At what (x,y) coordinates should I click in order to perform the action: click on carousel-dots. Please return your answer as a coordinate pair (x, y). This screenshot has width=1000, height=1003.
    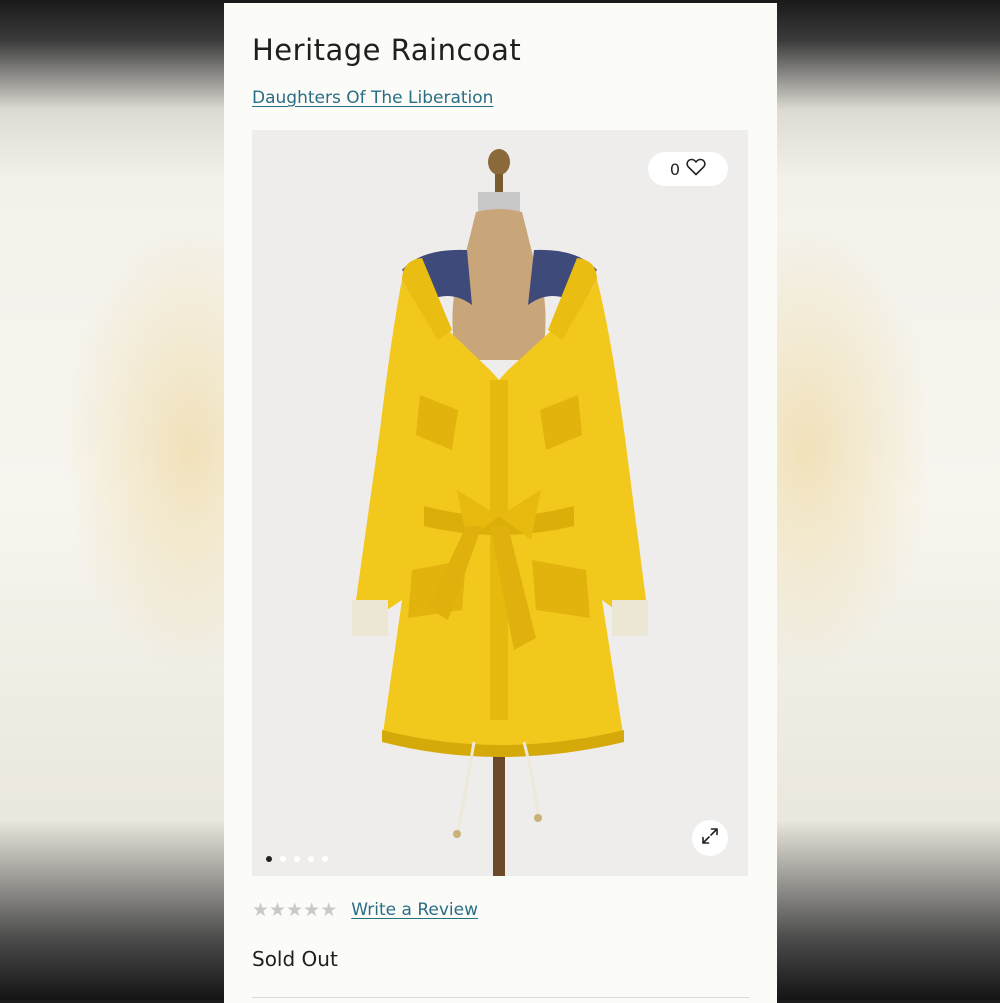
    Looking at the image, I should click on (297, 859).